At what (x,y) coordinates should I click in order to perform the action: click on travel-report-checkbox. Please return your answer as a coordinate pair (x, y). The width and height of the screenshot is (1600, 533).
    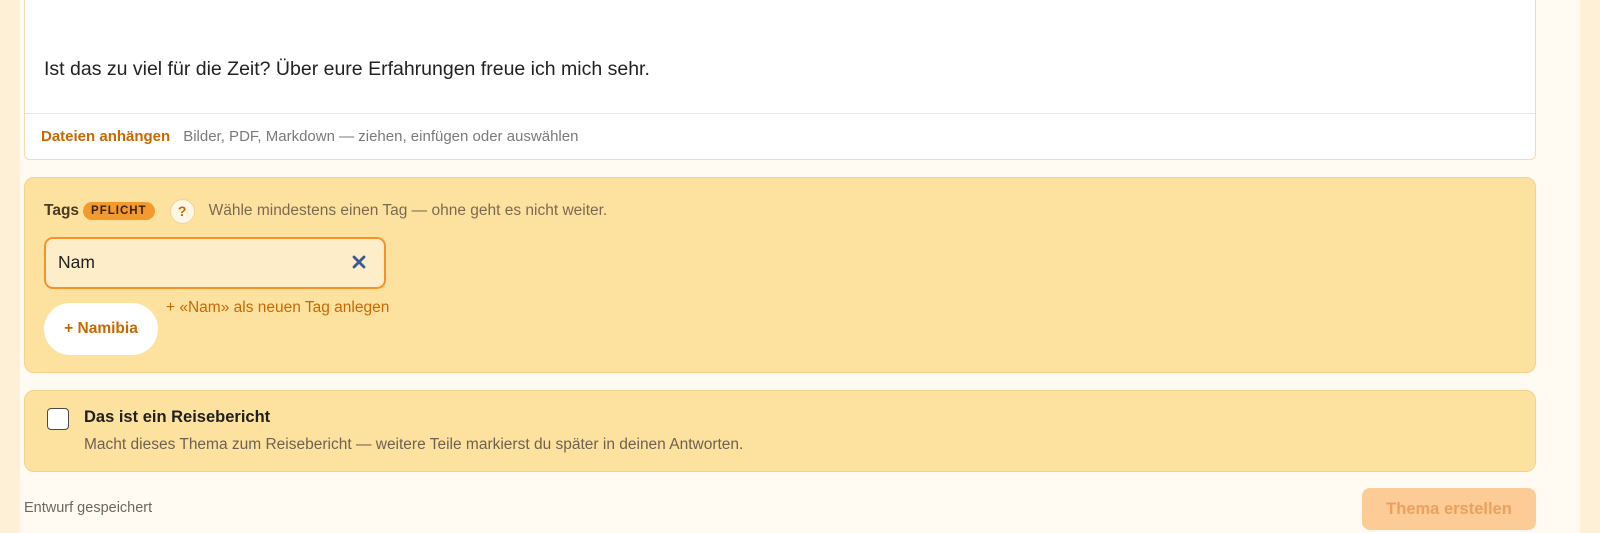
    Looking at the image, I should click on (58, 419).